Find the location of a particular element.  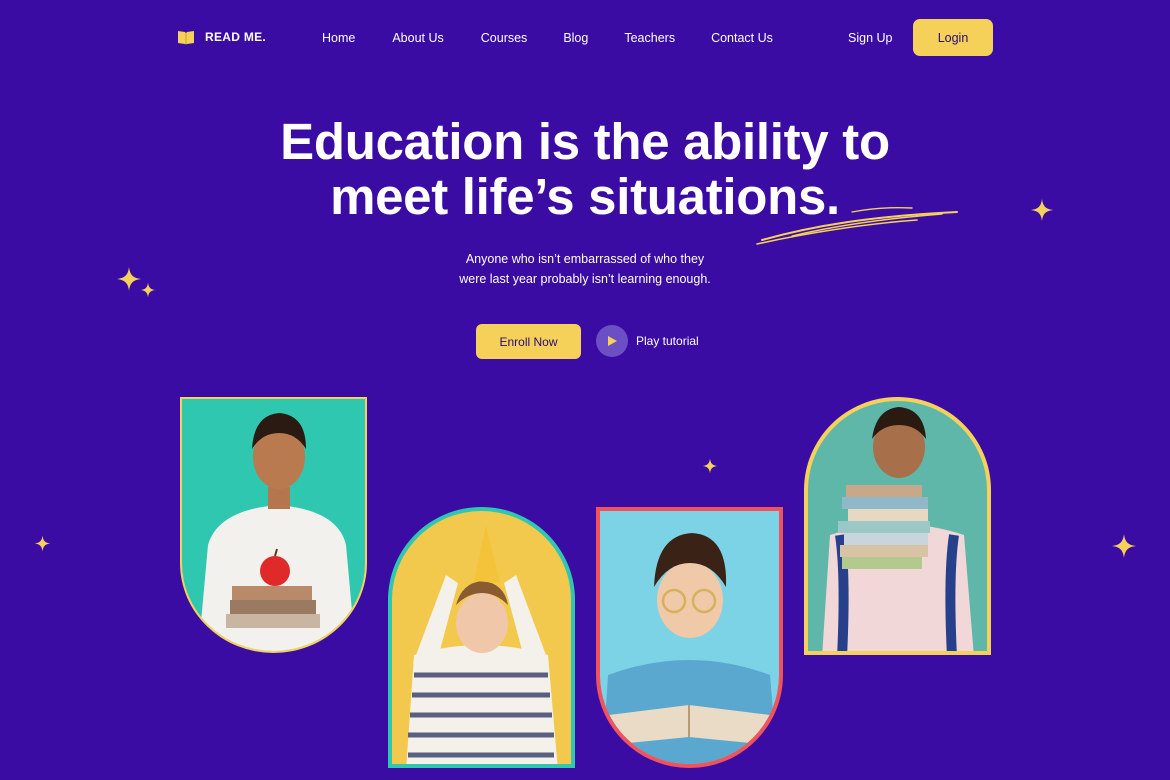

play-tutorial-label: Play tutorial is located at coordinates (667, 341).